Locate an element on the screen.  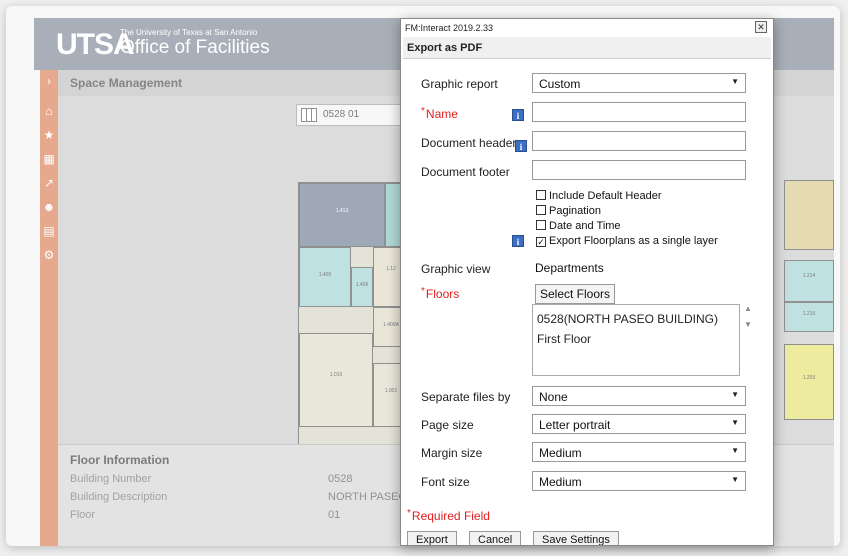
room: 1.405 is located at coordinates (325, 277).